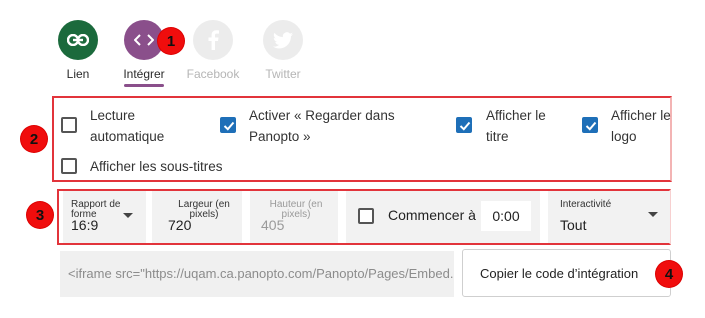 This screenshot has height=318, width=705. Describe the element at coordinates (586, 204) in the screenshot. I see `interactivity-label: Interactivité` at that location.